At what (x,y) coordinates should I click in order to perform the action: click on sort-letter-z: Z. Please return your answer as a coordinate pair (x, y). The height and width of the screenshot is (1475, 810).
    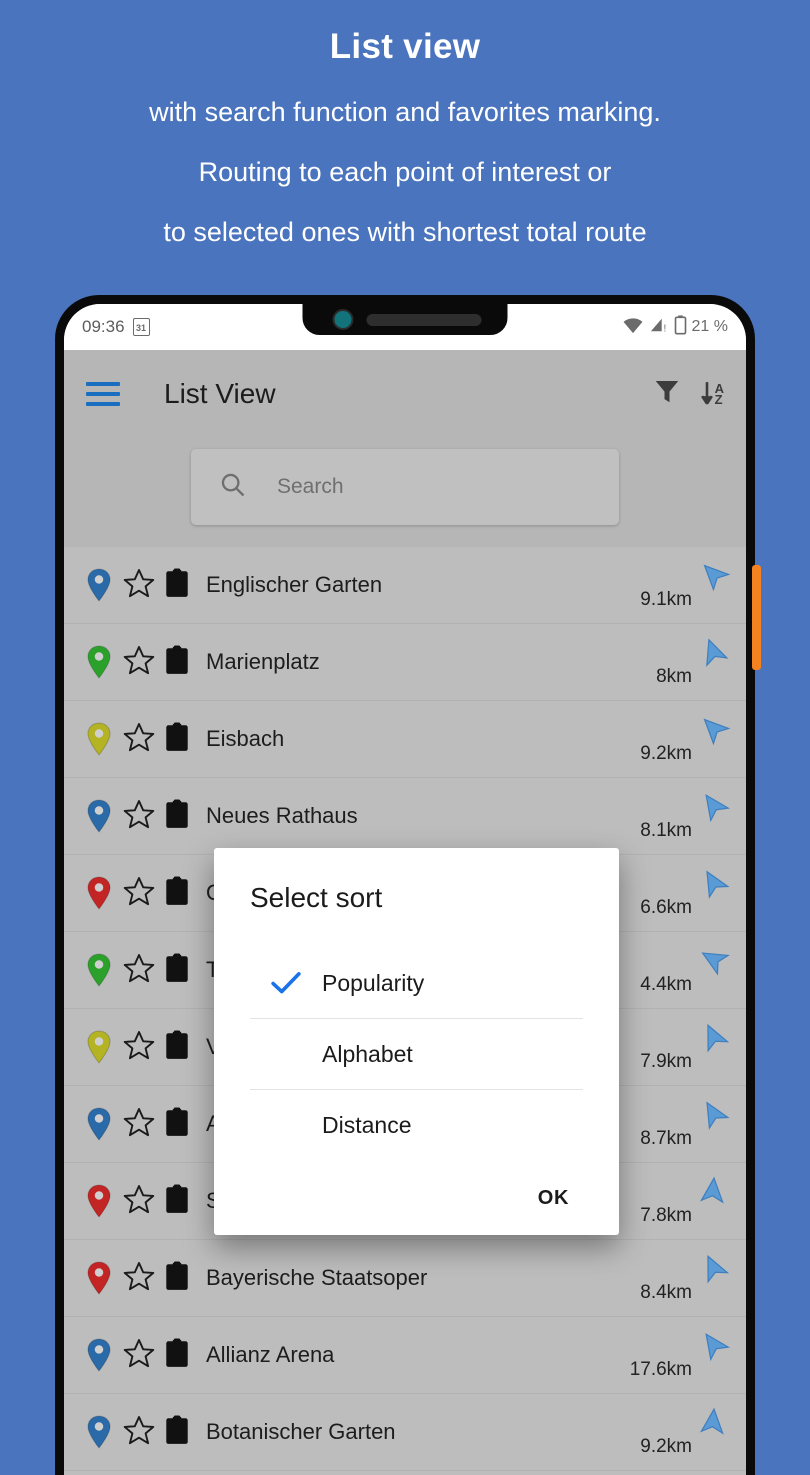
    Looking at the image, I should click on (718, 399).